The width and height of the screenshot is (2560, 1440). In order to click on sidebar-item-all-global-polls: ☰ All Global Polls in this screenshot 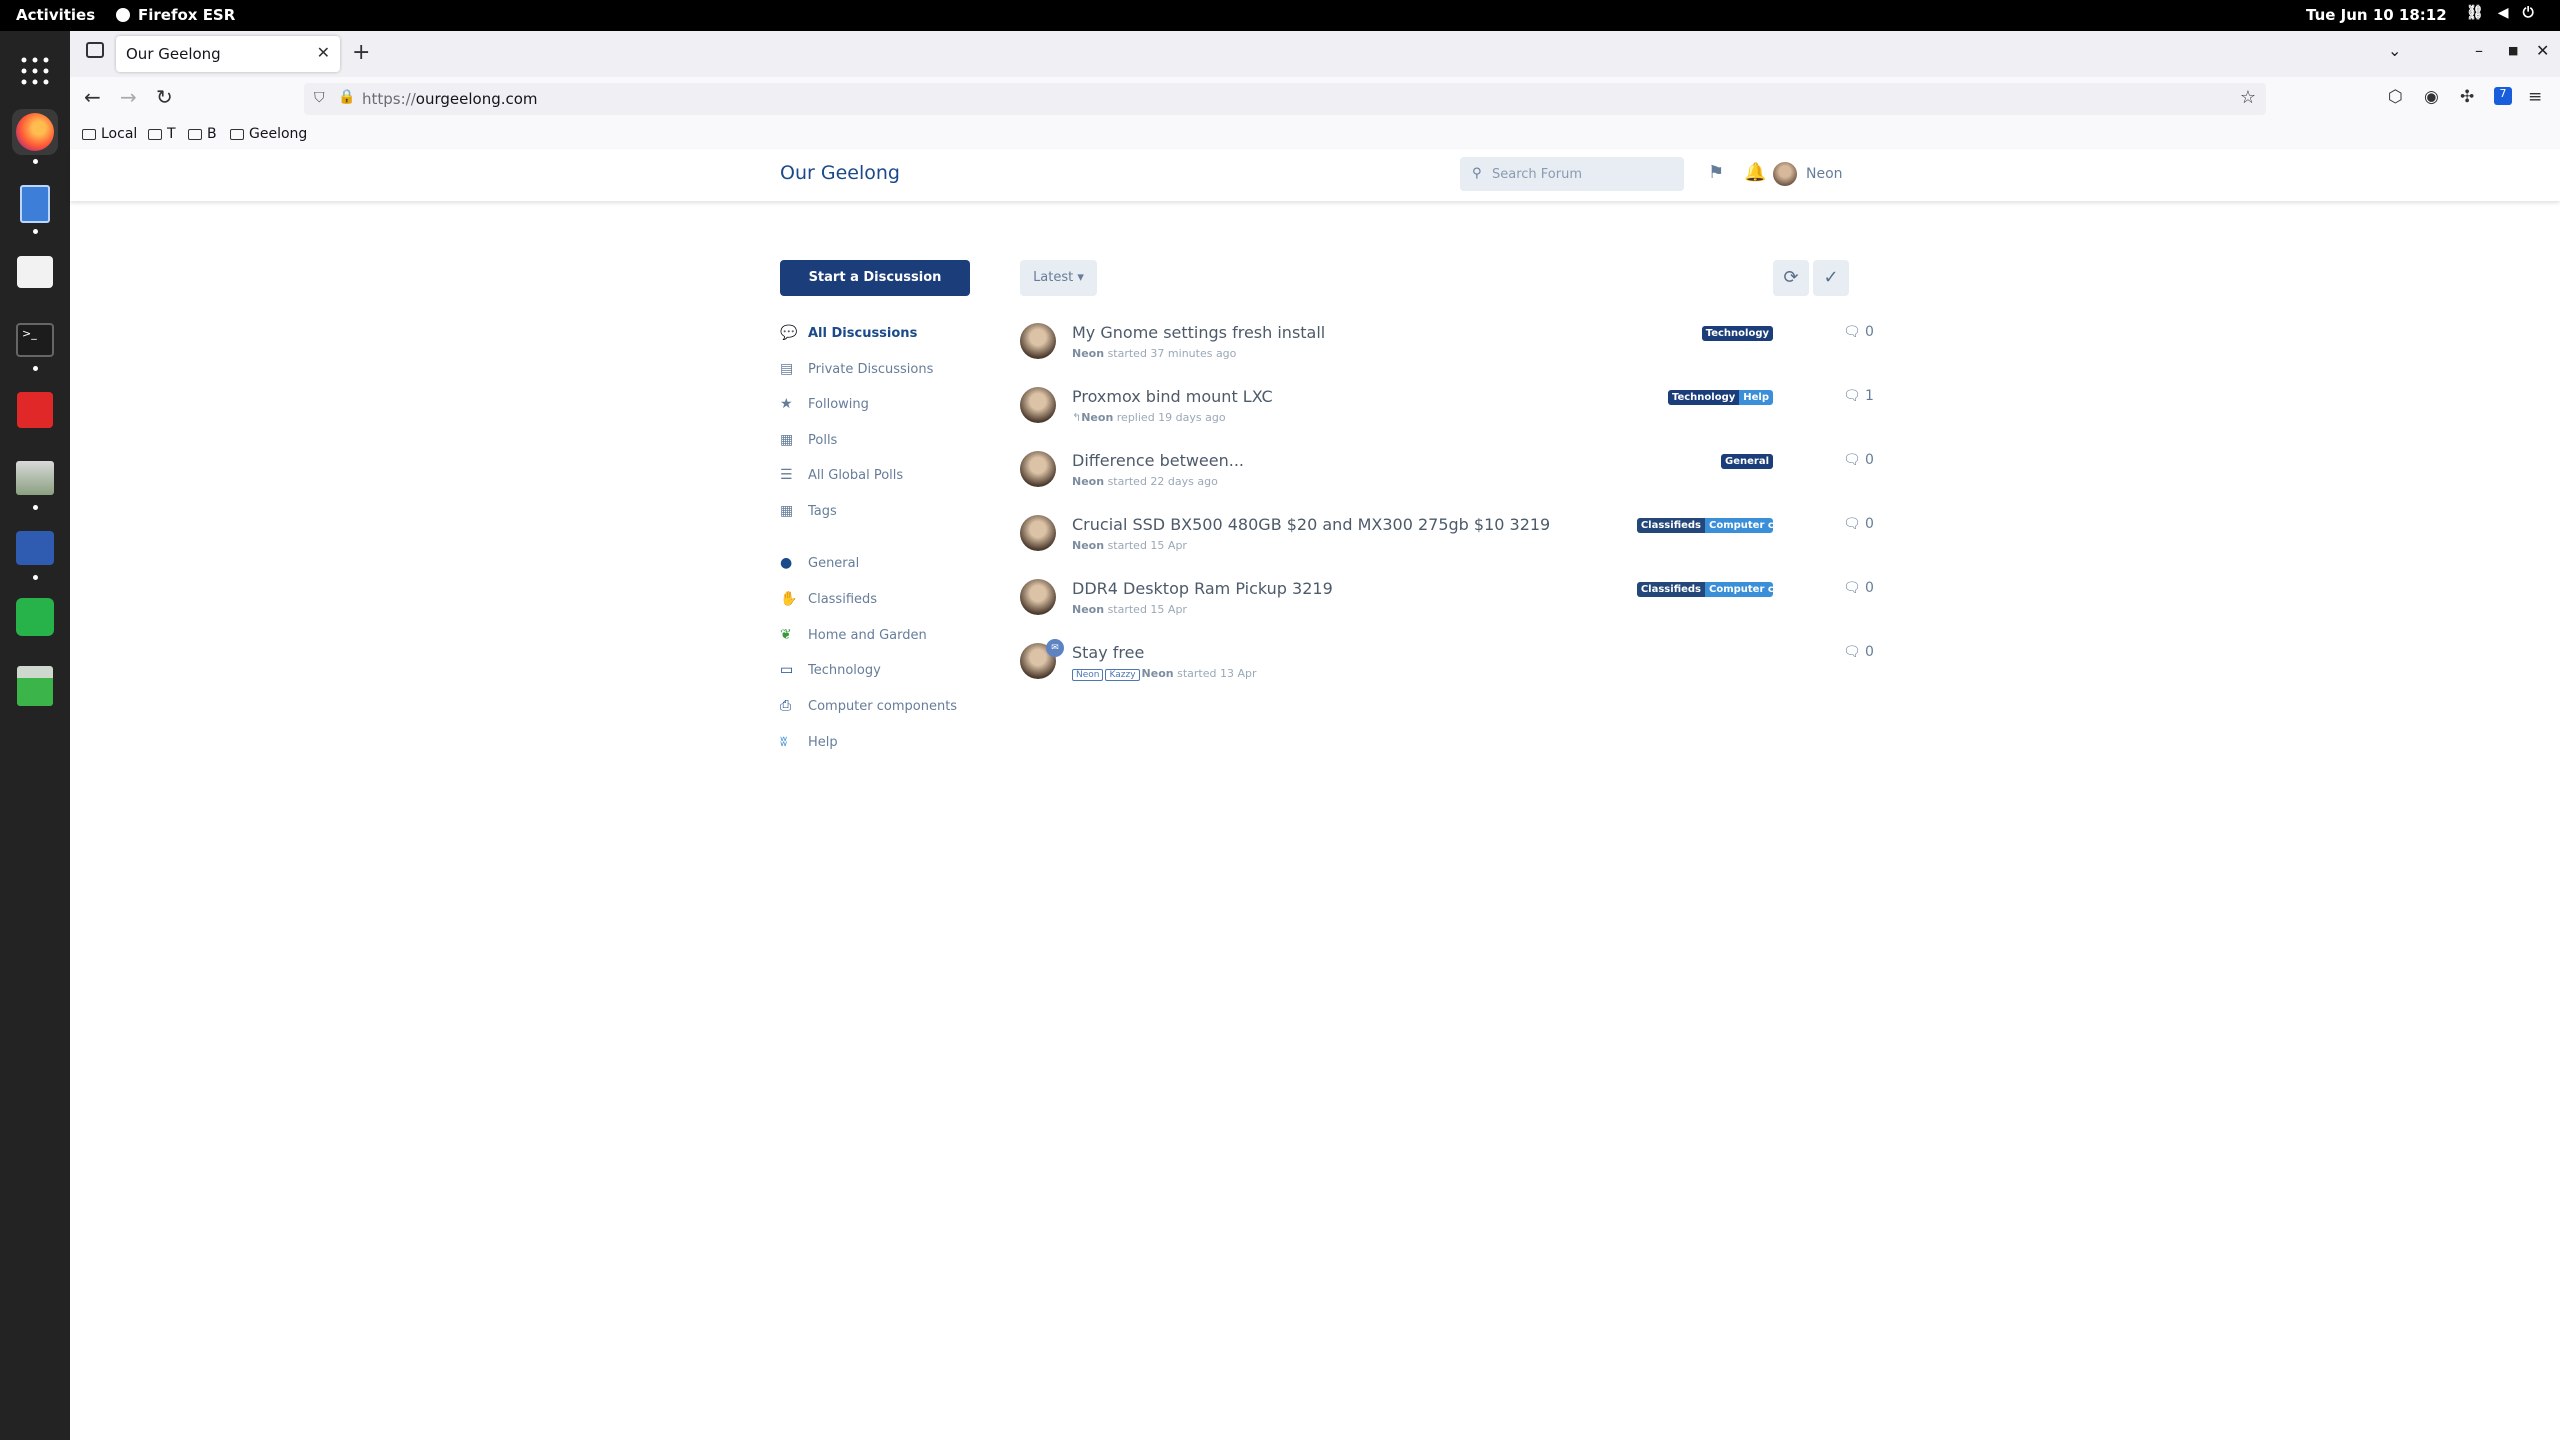, I will do `click(841, 475)`.